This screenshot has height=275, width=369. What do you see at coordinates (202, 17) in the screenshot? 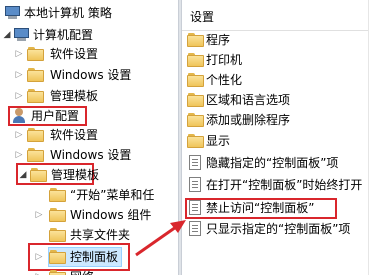
I see `details-header-label: 设置` at bounding box center [202, 17].